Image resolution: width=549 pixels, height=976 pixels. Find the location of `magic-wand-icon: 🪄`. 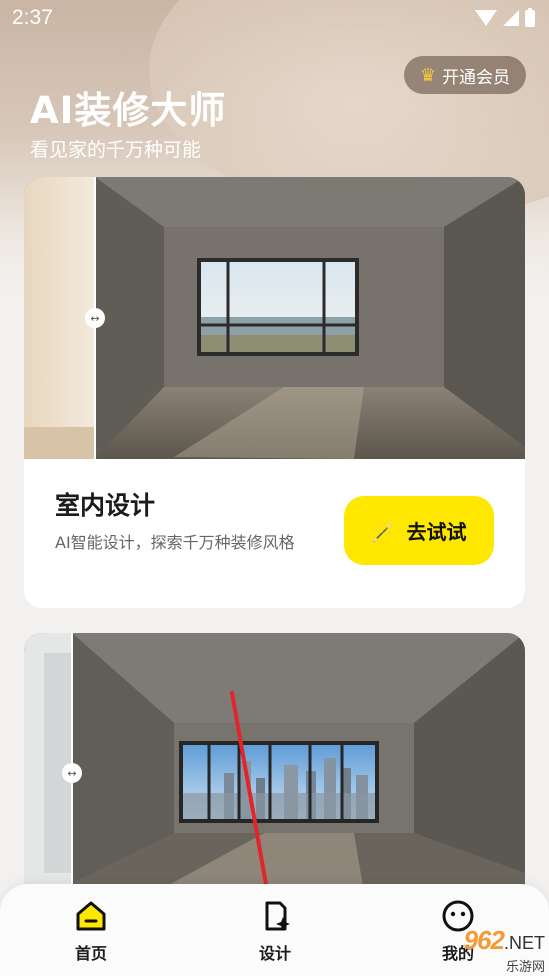

magic-wand-icon: 🪄 is located at coordinates (384, 530).